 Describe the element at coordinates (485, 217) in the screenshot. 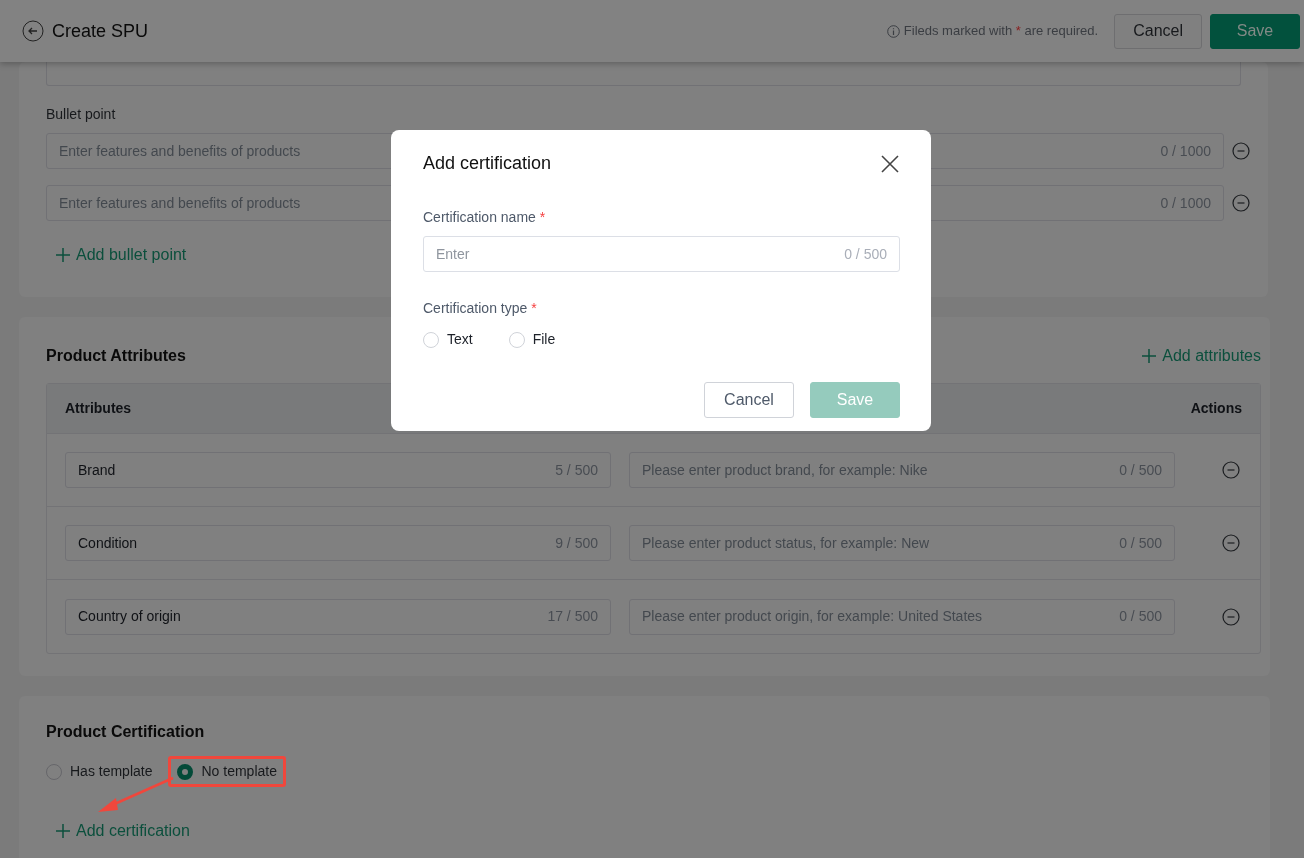

I see `field-label: Certification name *` at that location.